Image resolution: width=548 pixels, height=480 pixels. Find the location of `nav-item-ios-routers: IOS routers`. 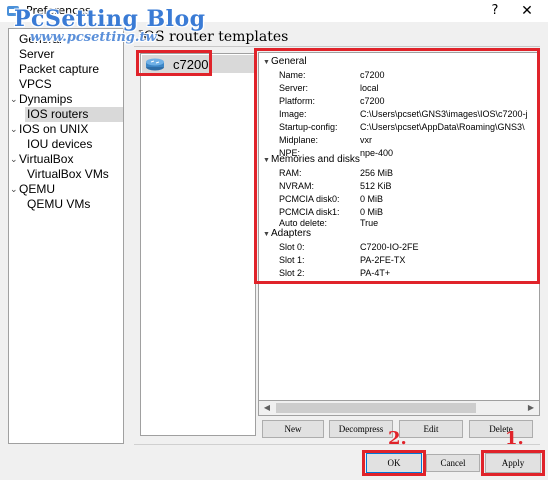

nav-item-ios-routers: IOS routers is located at coordinates (74, 114).